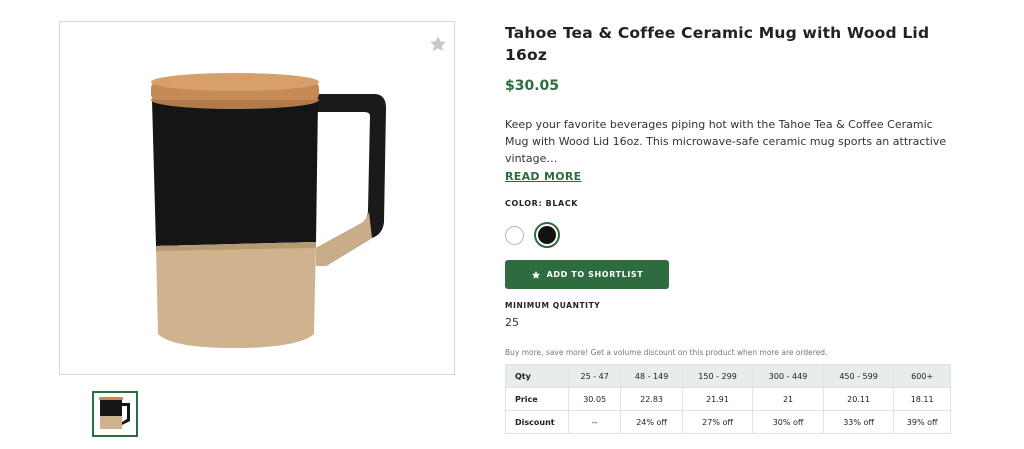  I want to click on price-row: Price 30.05 22.83 21.91 21 20.11 18.11, so click(728, 399).